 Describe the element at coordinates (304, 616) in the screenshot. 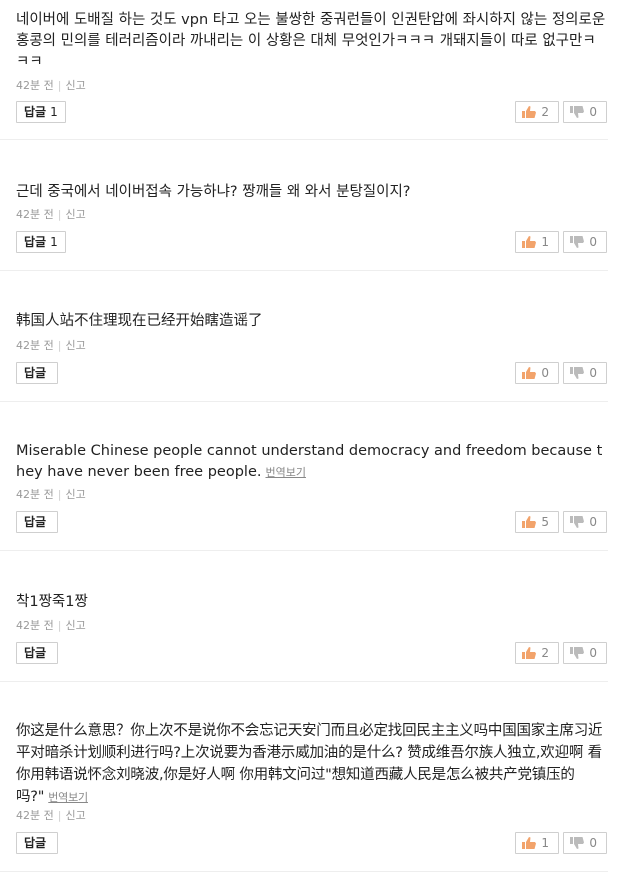

I see `comment-item: 착1짱죽1짱 42분 전 | 신고 답글 2 0` at that location.